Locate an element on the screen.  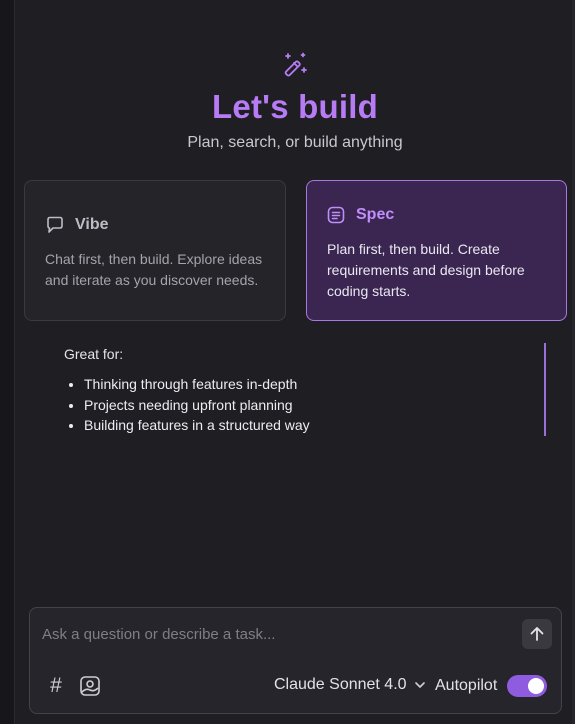
model-selector: Claude Sonnet 4.0 is located at coordinates (350, 685).